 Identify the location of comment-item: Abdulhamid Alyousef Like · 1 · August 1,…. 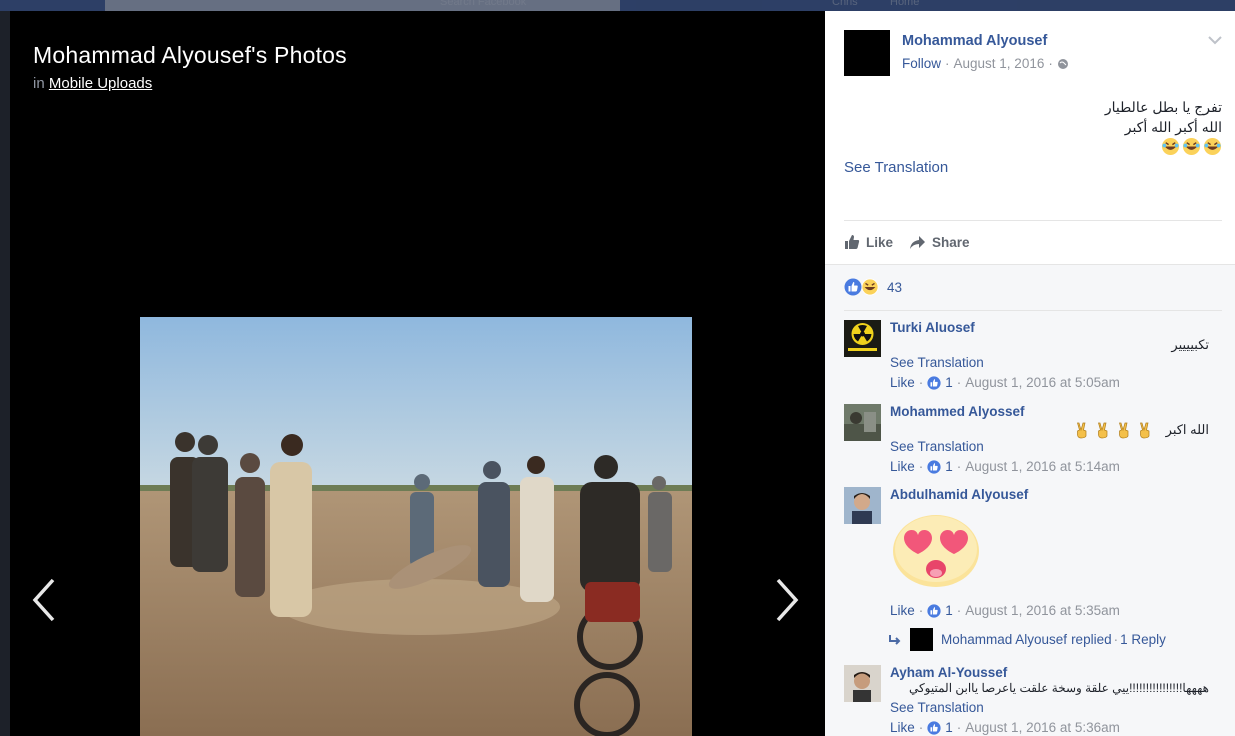
(1033, 569).